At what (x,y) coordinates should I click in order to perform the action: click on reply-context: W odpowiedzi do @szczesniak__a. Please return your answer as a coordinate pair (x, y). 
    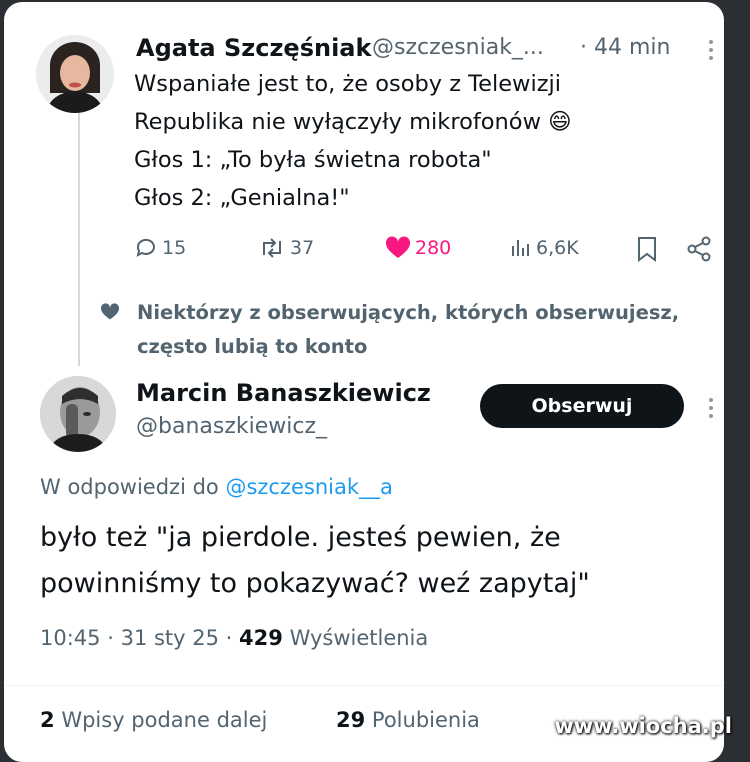
    Looking at the image, I should click on (216, 487).